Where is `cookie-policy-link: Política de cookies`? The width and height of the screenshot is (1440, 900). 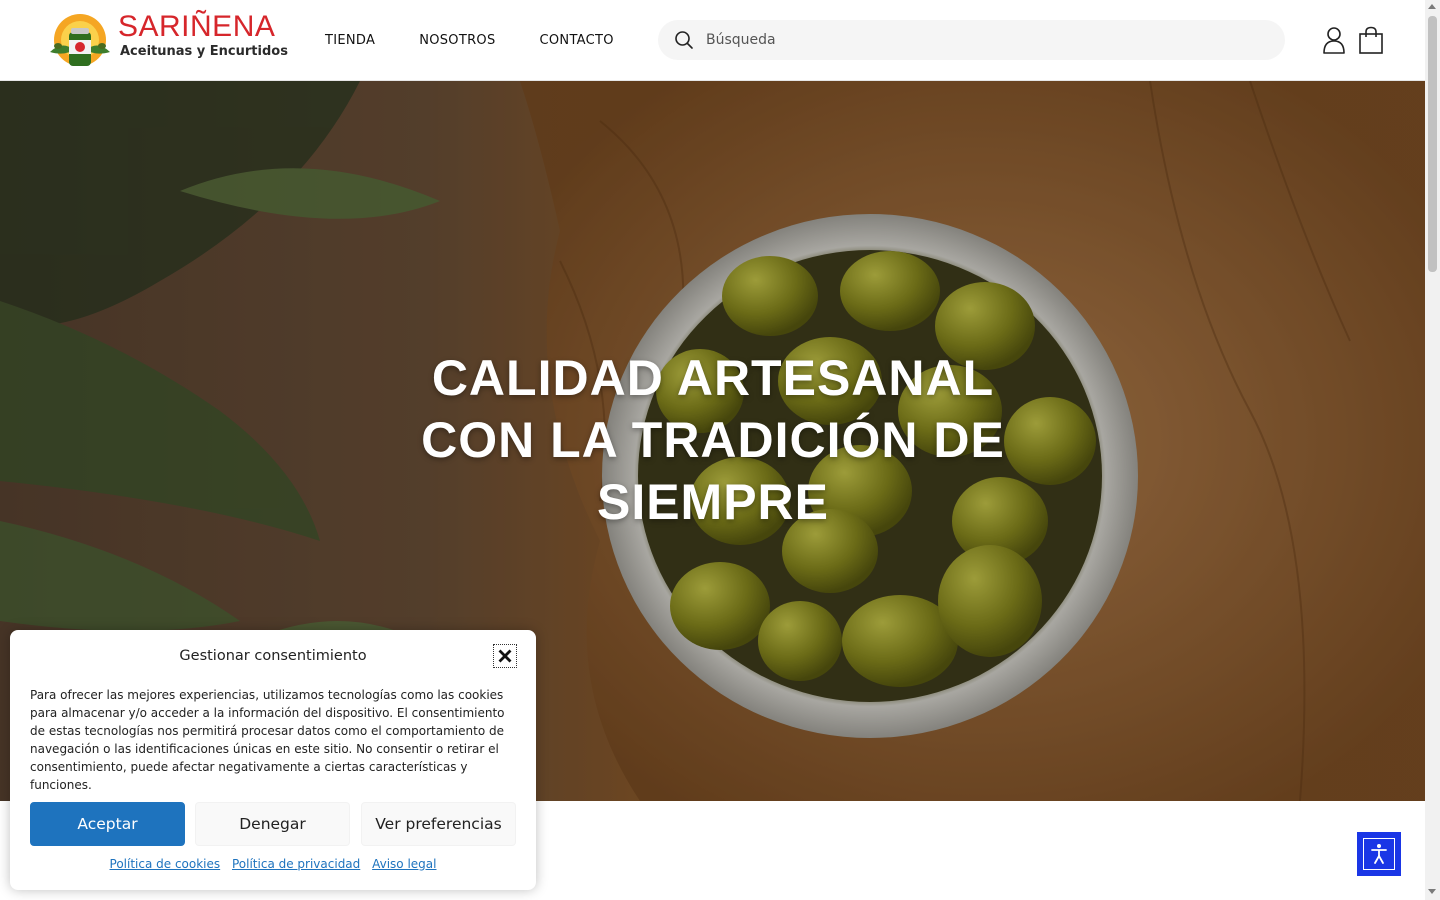
cookie-policy-link: Política de cookies is located at coordinates (165, 864).